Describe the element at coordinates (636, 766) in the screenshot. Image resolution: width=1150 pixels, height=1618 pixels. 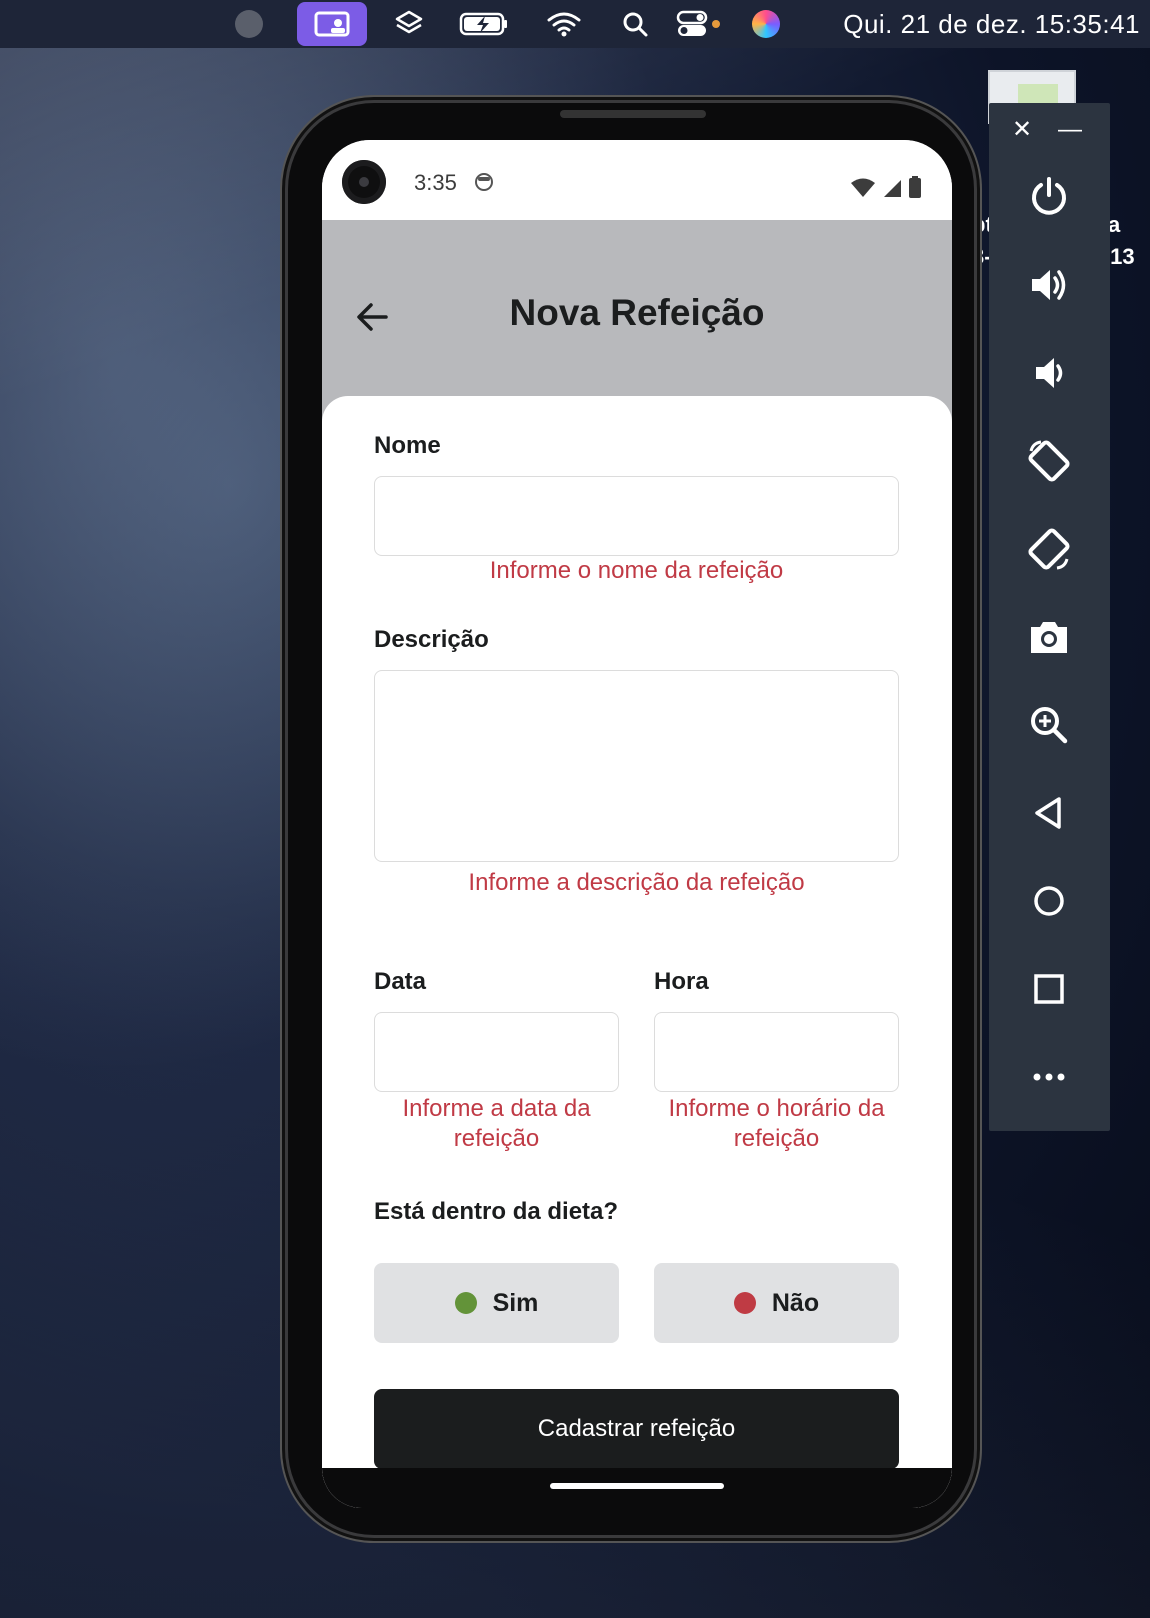
I see `description-input` at that location.